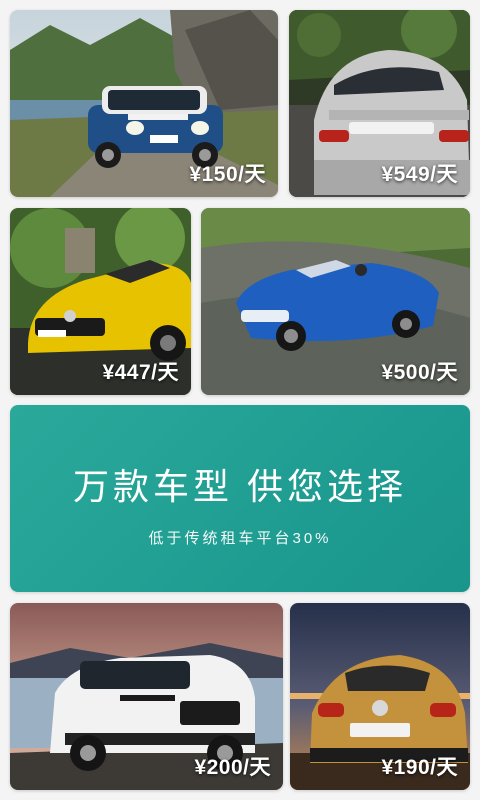 This screenshot has width=480, height=800. I want to click on price-label: ¥447/天, so click(140, 372).